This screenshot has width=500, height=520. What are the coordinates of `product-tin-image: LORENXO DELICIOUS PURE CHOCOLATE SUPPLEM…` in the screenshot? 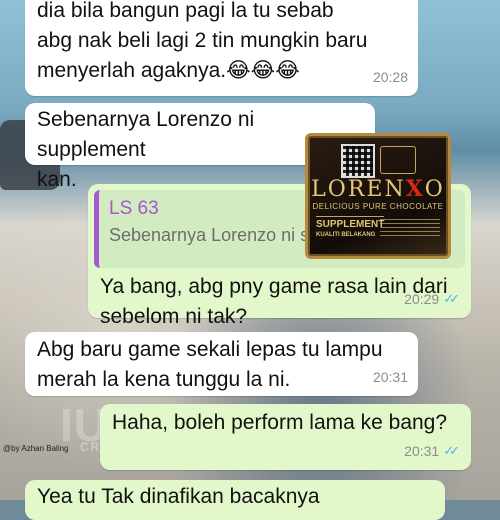 It's located at (378, 196).